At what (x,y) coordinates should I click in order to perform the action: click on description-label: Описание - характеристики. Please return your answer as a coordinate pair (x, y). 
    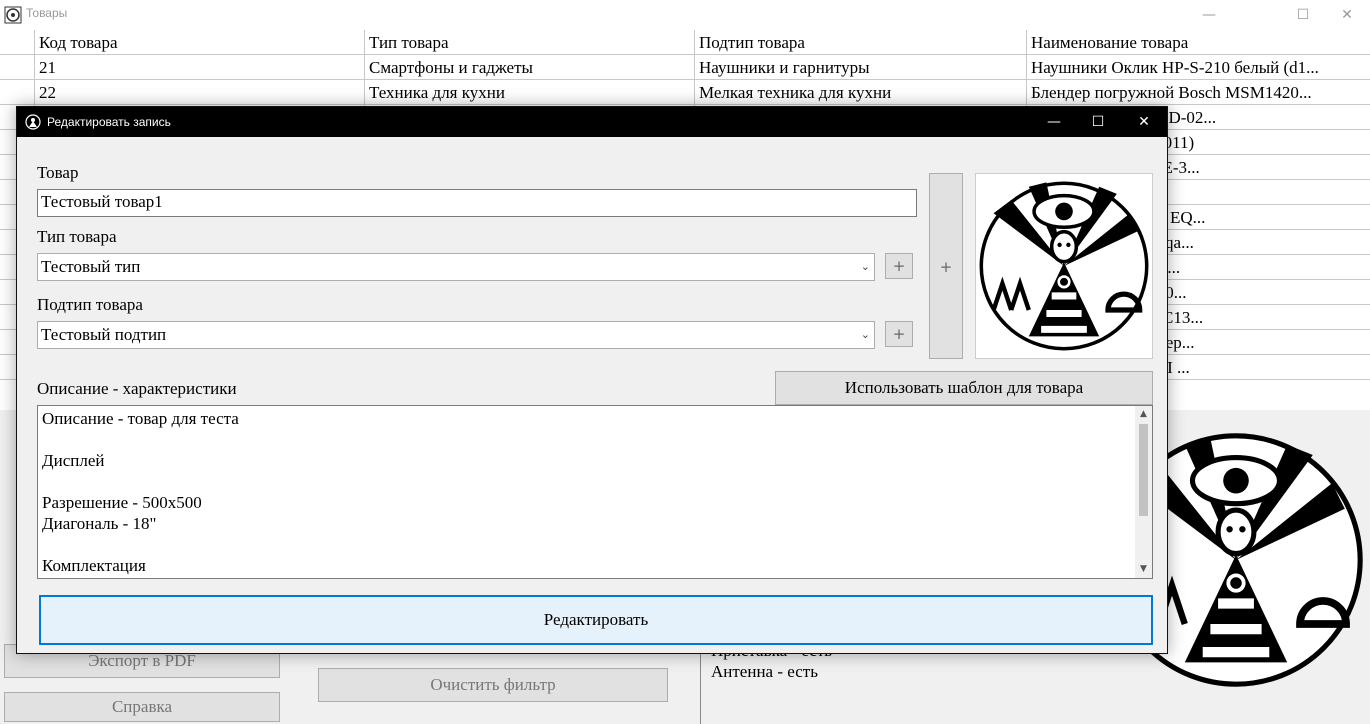
    Looking at the image, I should click on (137, 388).